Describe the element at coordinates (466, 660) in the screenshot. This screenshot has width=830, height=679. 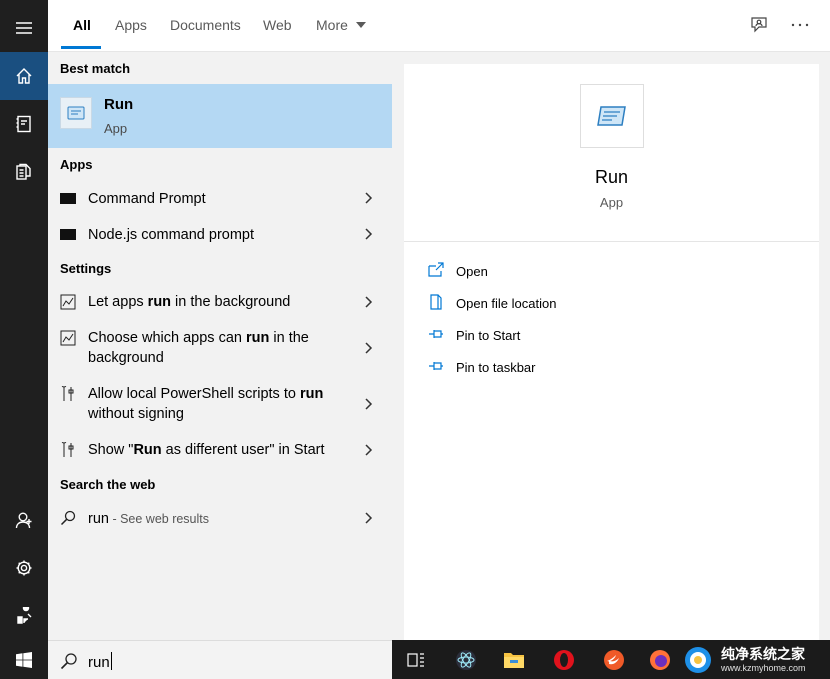
I see `electron-app-icon` at that location.